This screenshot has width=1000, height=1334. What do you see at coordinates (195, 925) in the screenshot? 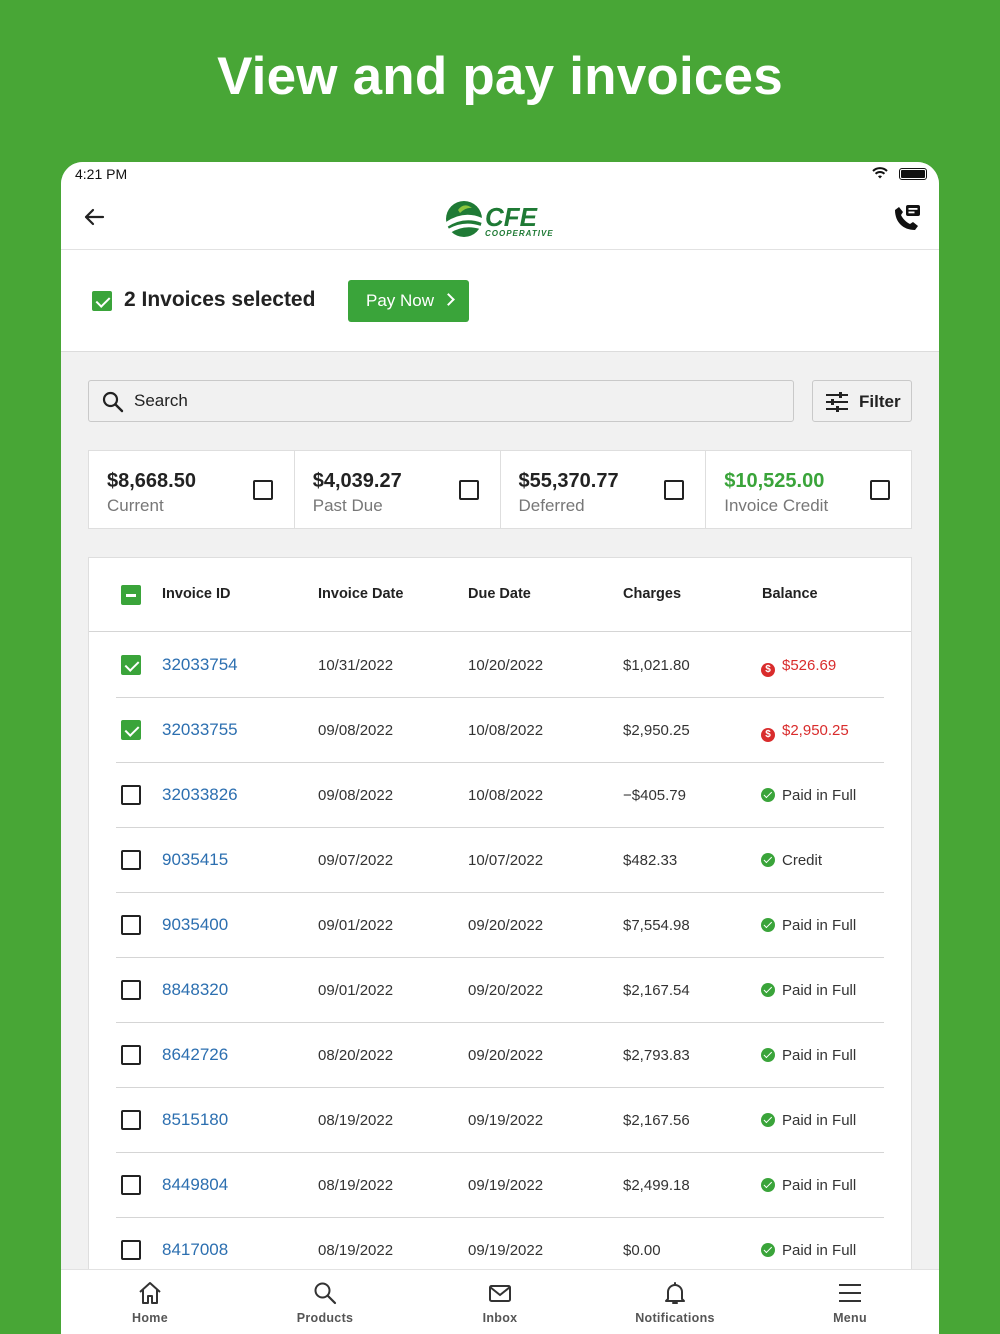
I see `invoice-id-link: 9035400` at bounding box center [195, 925].